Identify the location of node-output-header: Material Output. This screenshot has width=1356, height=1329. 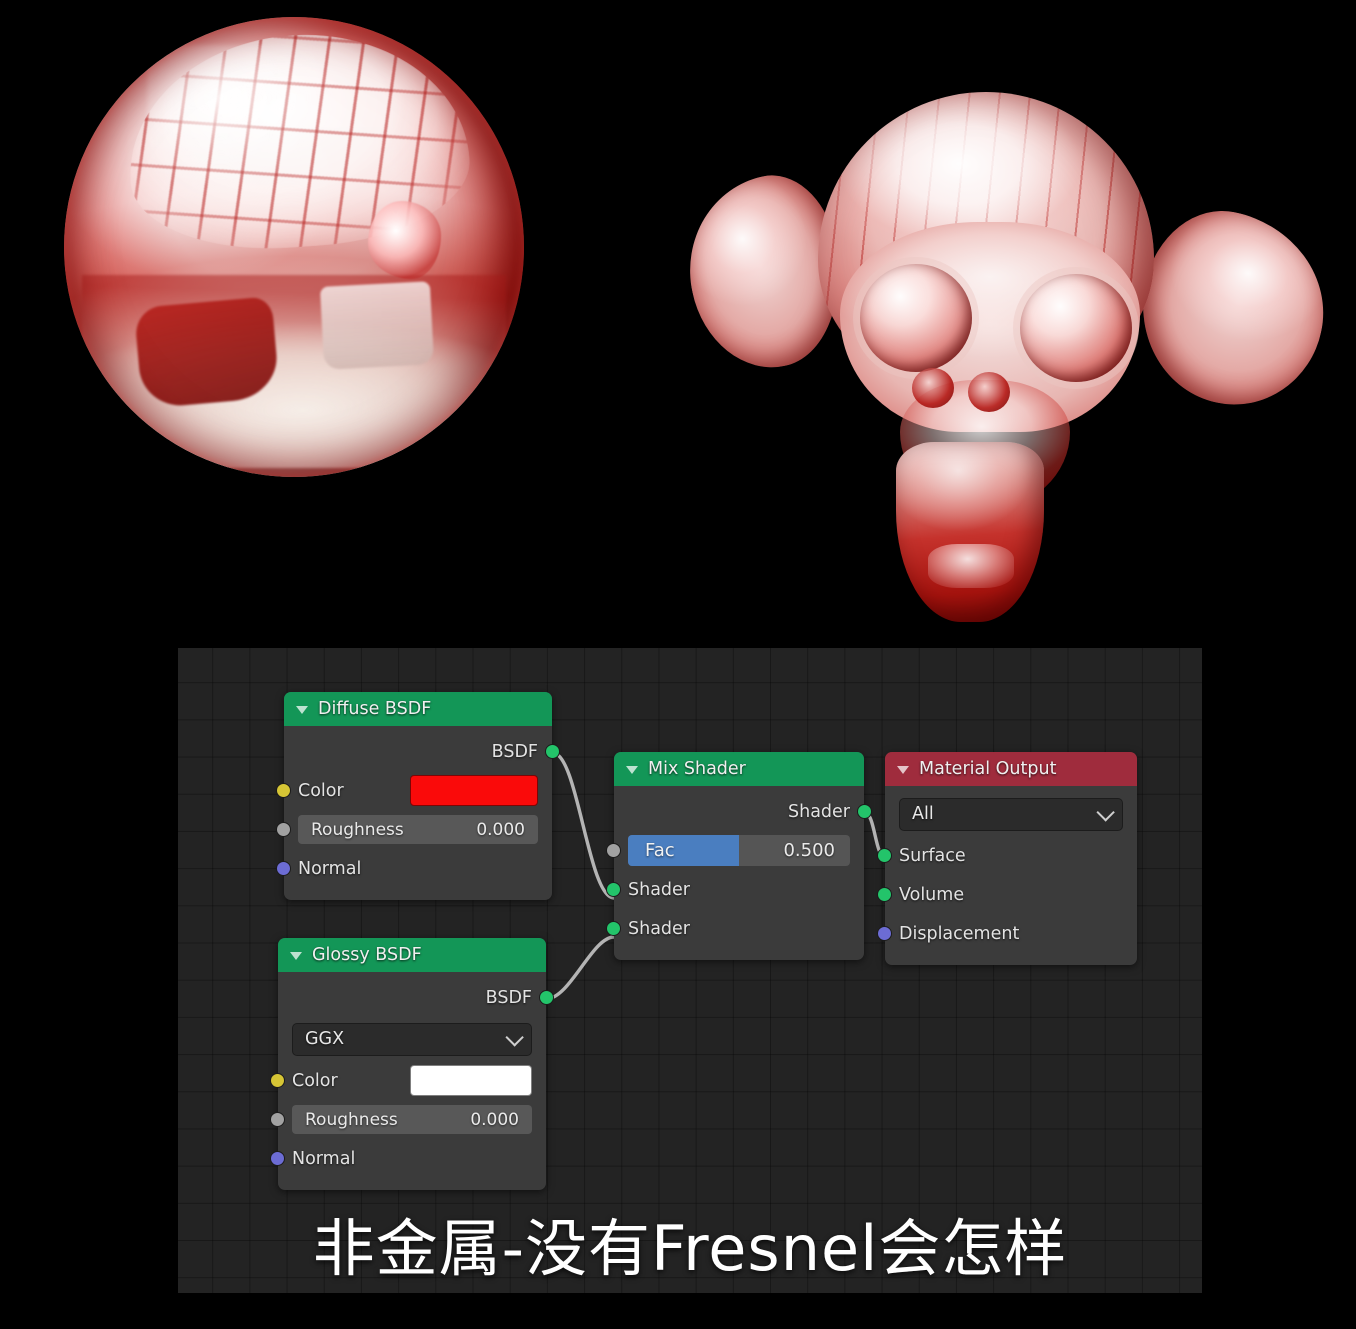
(1011, 769).